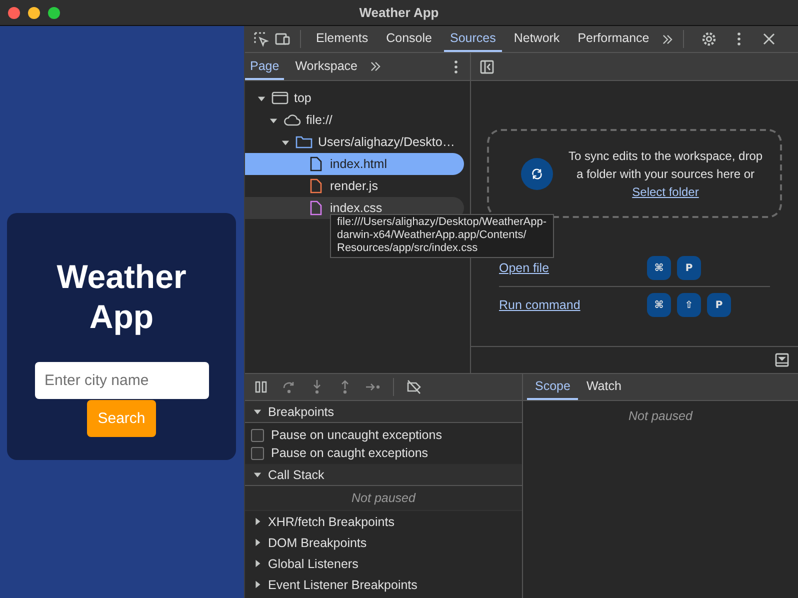 Image resolution: width=798 pixels, height=598 pixels. I want to click on sidebar-tab: Scope, so click(552, 387).